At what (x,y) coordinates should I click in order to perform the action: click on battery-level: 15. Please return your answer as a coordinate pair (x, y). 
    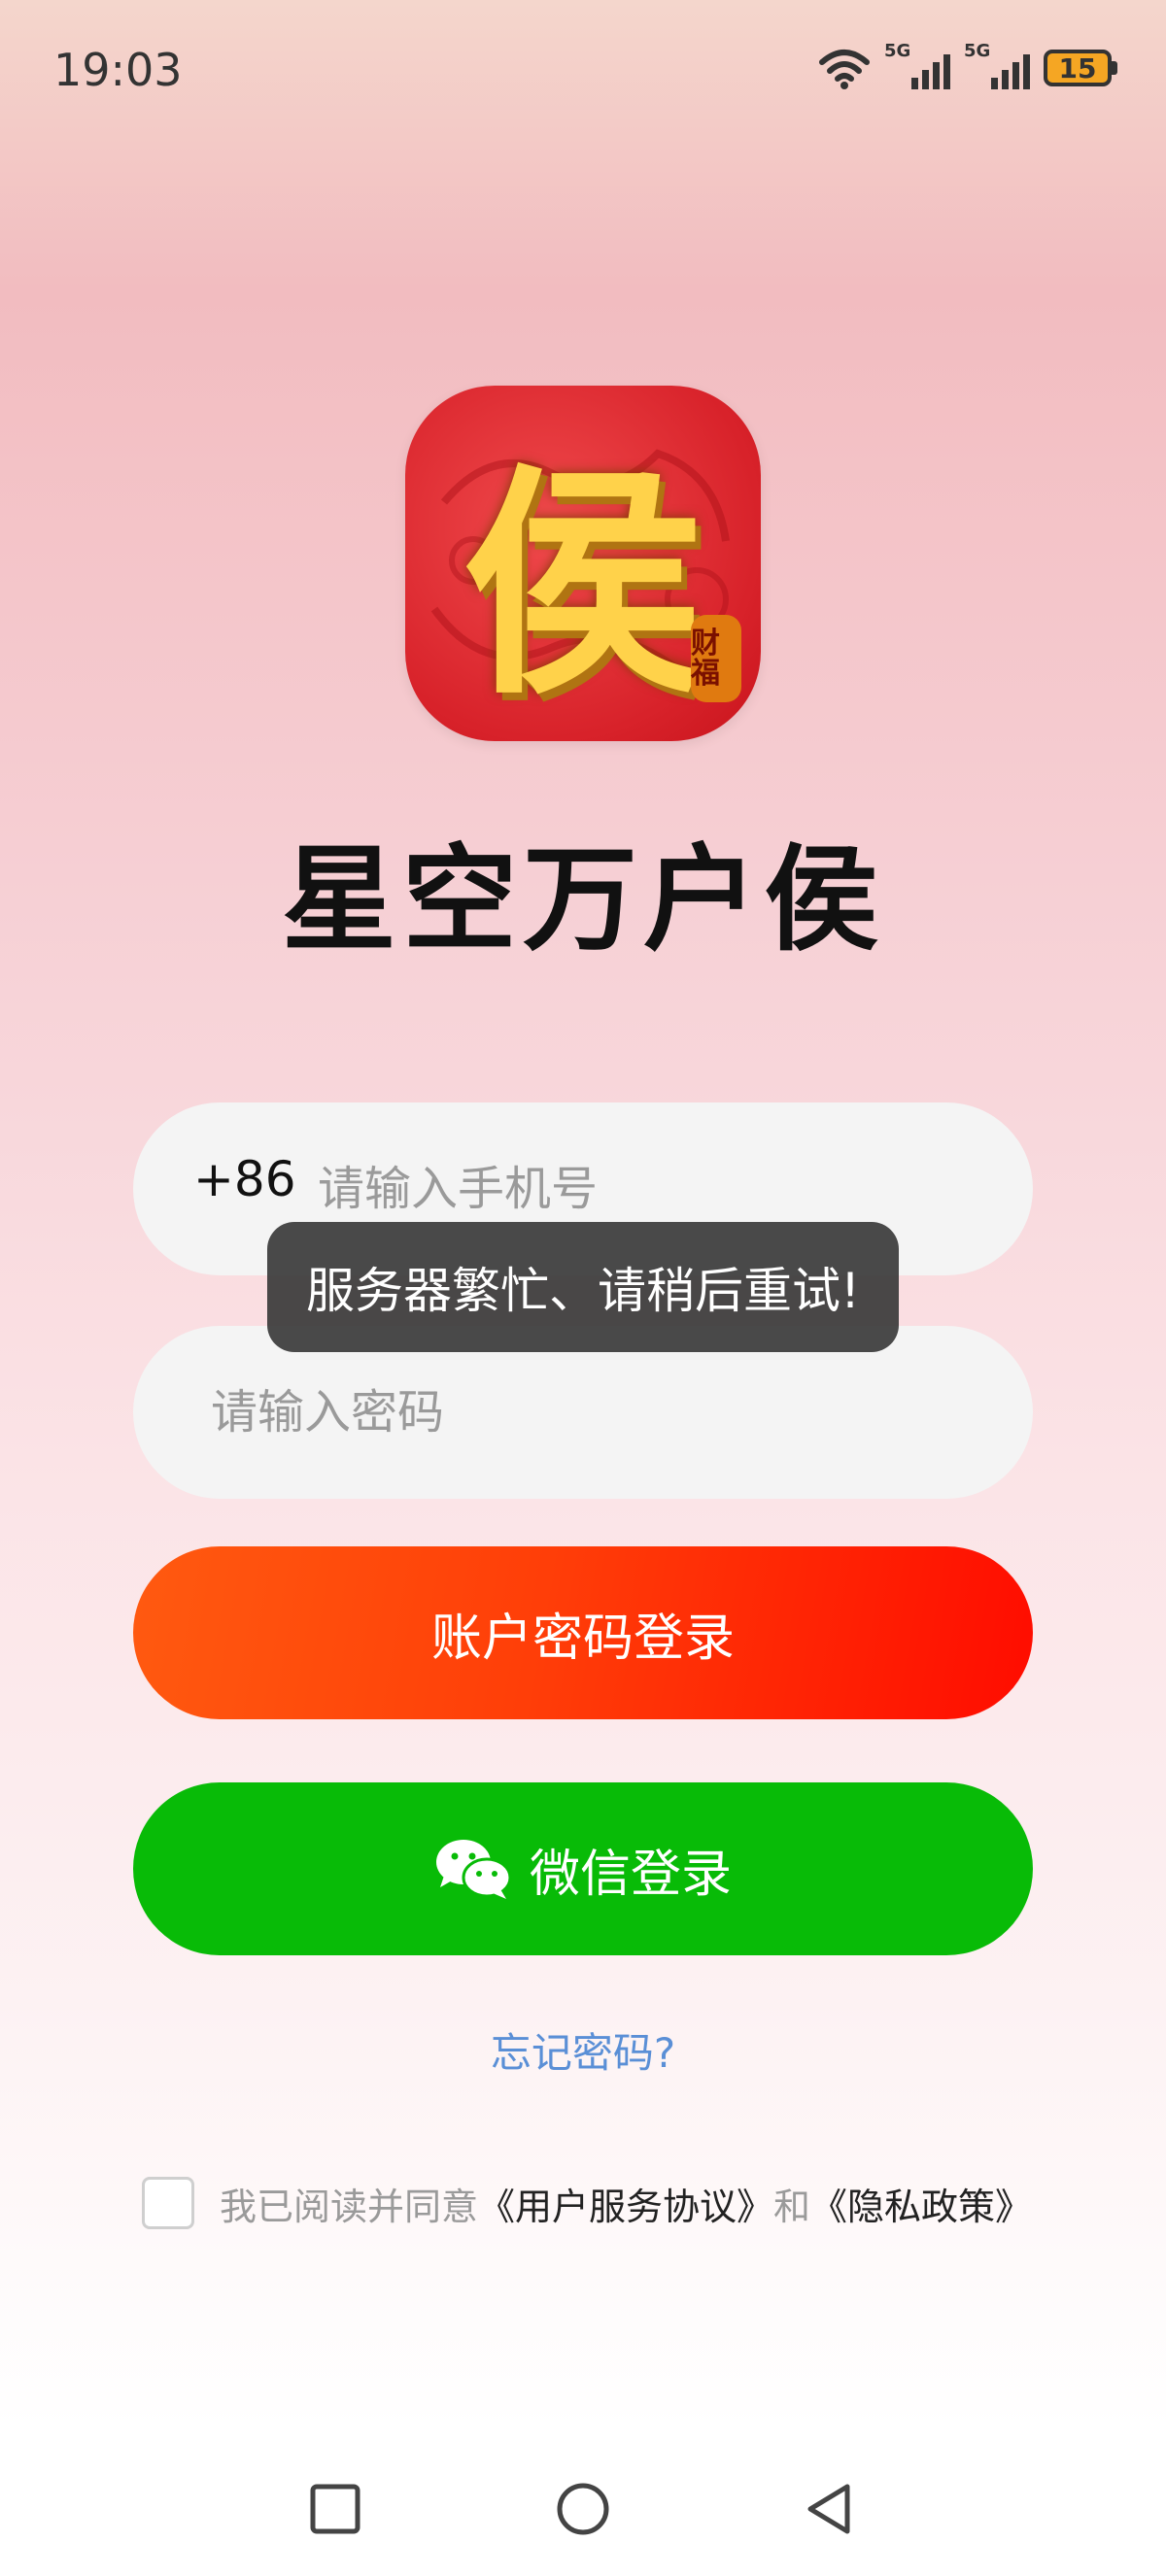
    Looking at the image, I should click on (1078, 68).